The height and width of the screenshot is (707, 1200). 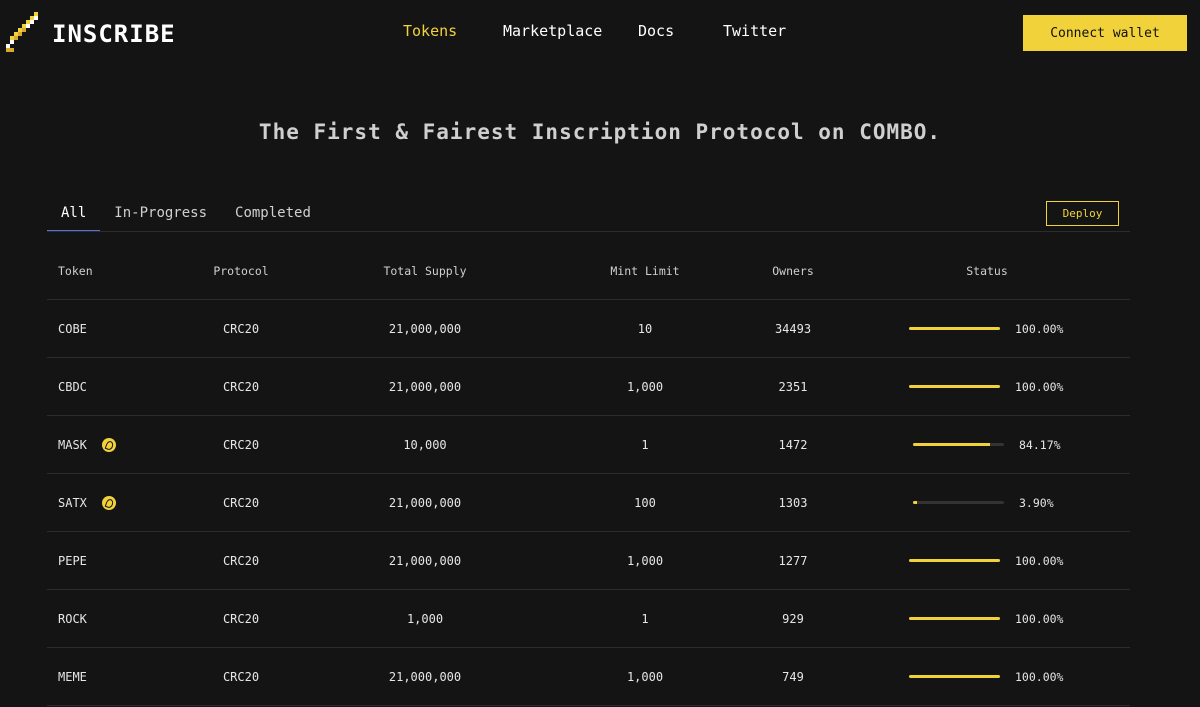 I want to click on token-cell: CBDC, so click(x=72, y=386).